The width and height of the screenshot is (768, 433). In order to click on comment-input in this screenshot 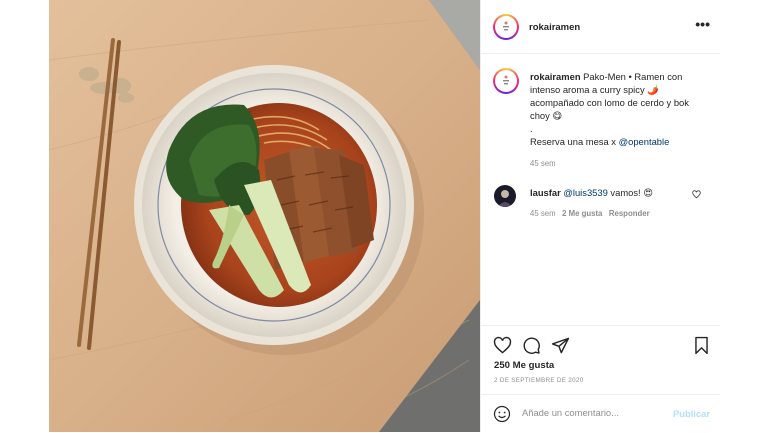, I will do `click(592, 412)`.